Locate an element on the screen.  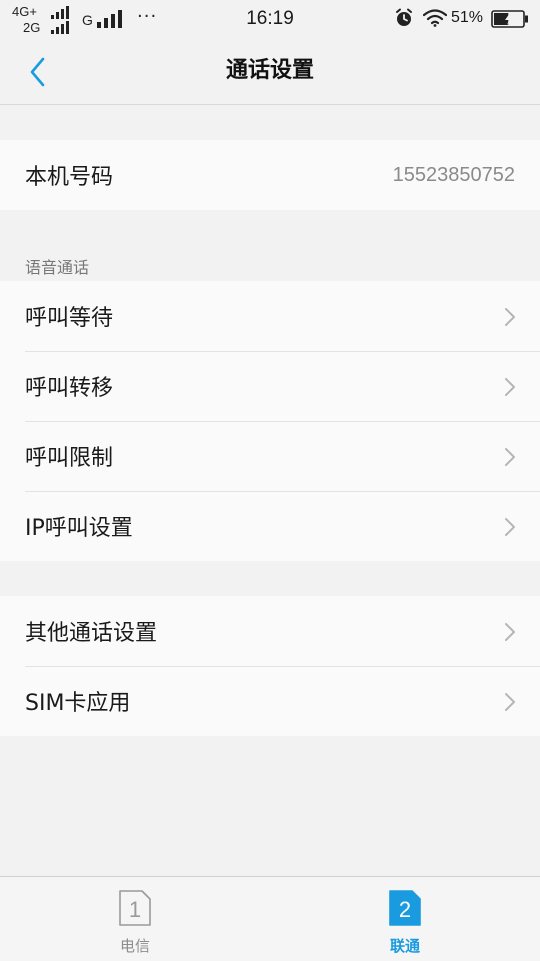
sim-applications-label: SIM卡应用 is located at coordinates (78, 703).